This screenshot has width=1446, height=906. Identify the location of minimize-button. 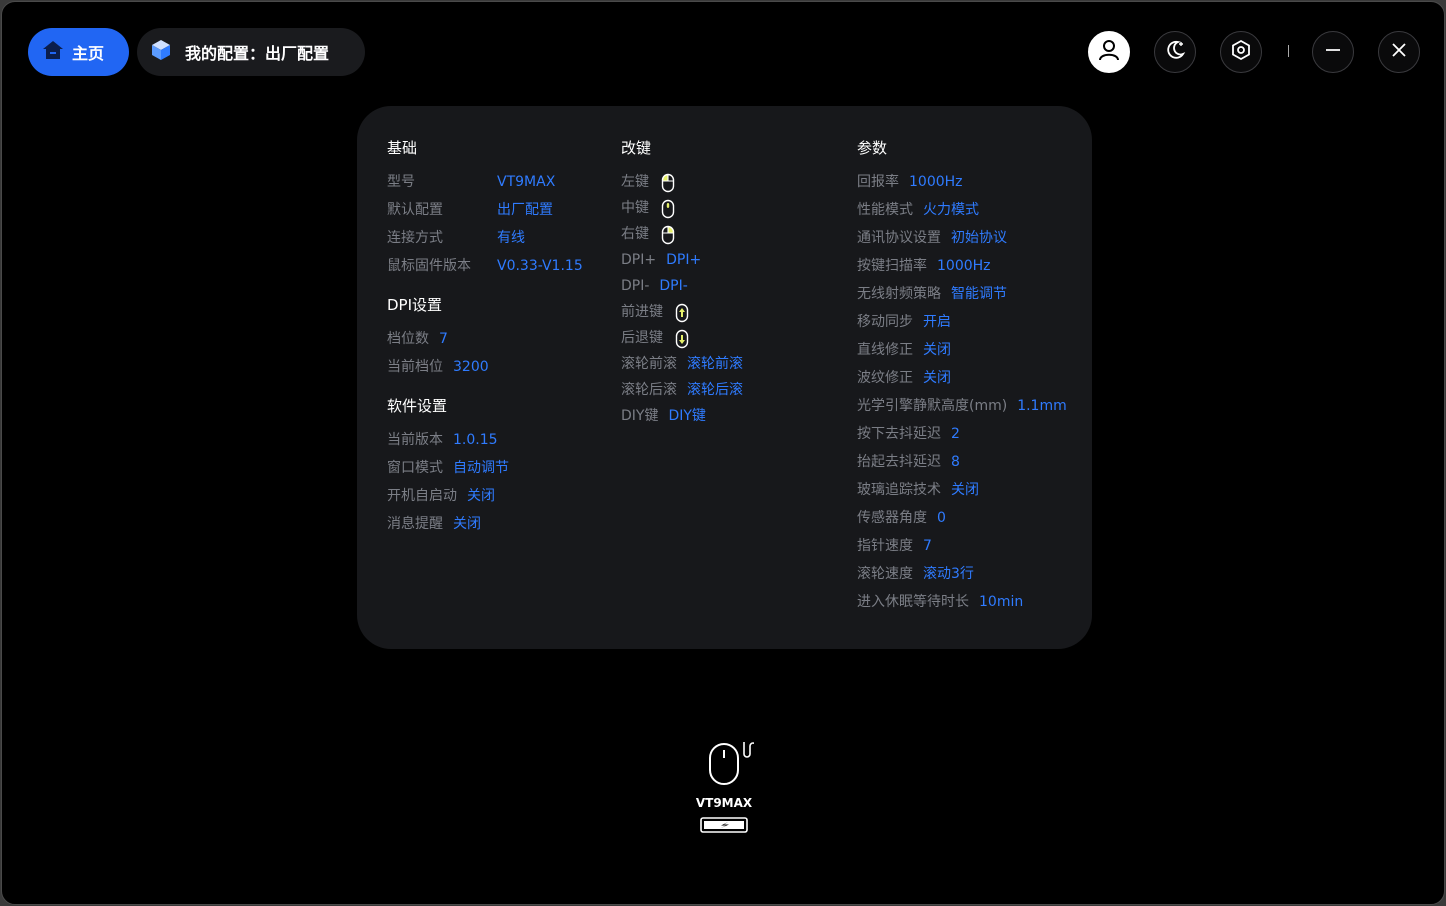
(1333, 52).